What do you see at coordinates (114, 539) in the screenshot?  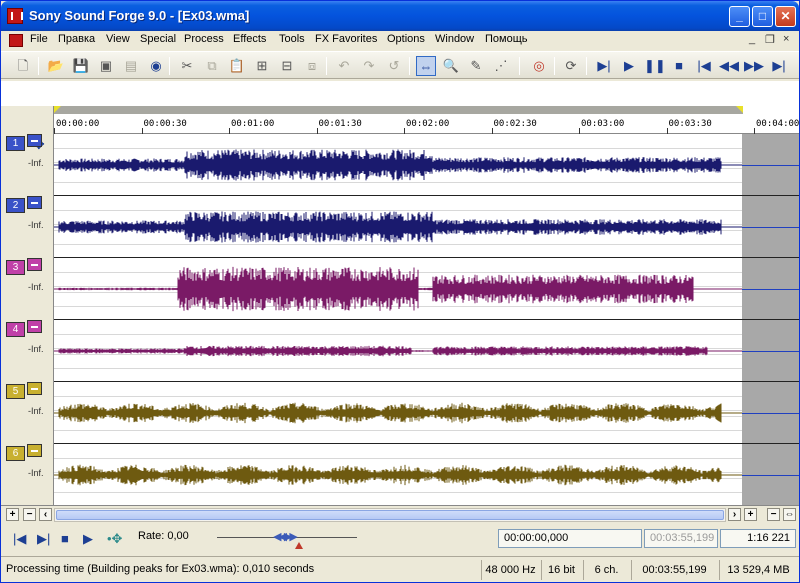 I see `play-looped-icon: •✥` at bounding box center [114, 539].